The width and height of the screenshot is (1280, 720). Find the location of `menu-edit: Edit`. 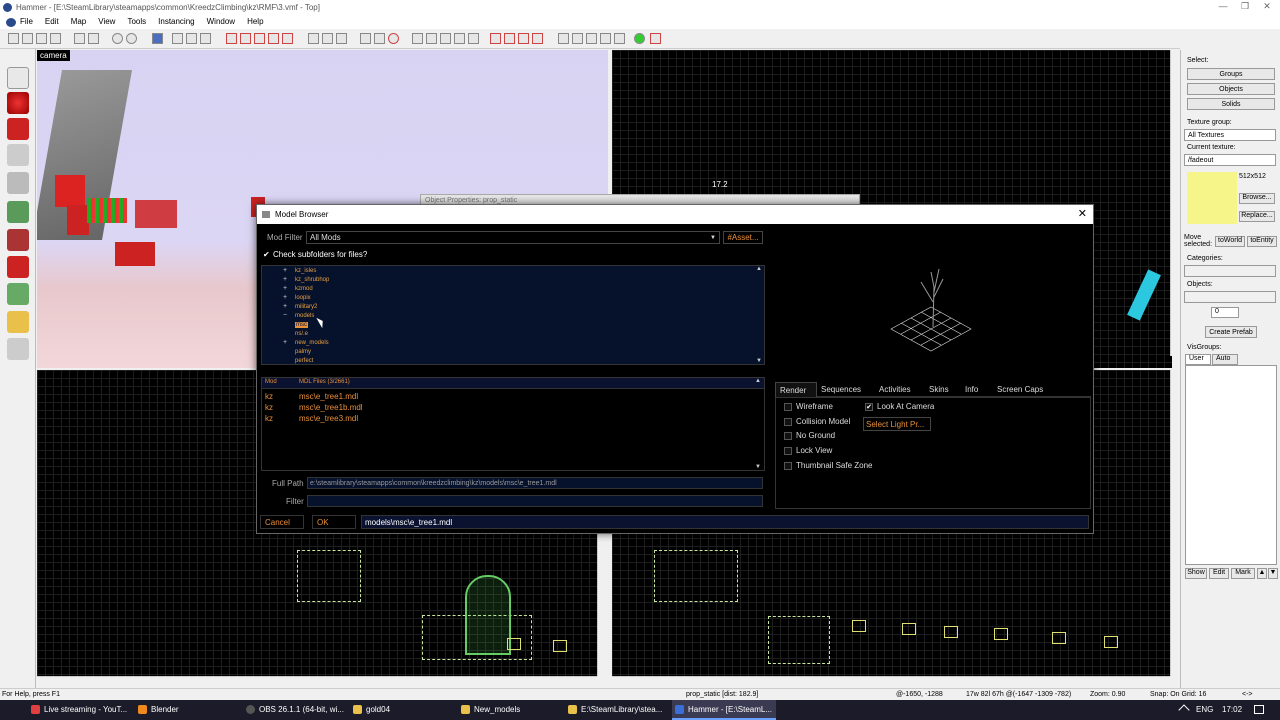

menu-edit: Edit is located at coordinates (52, 22).